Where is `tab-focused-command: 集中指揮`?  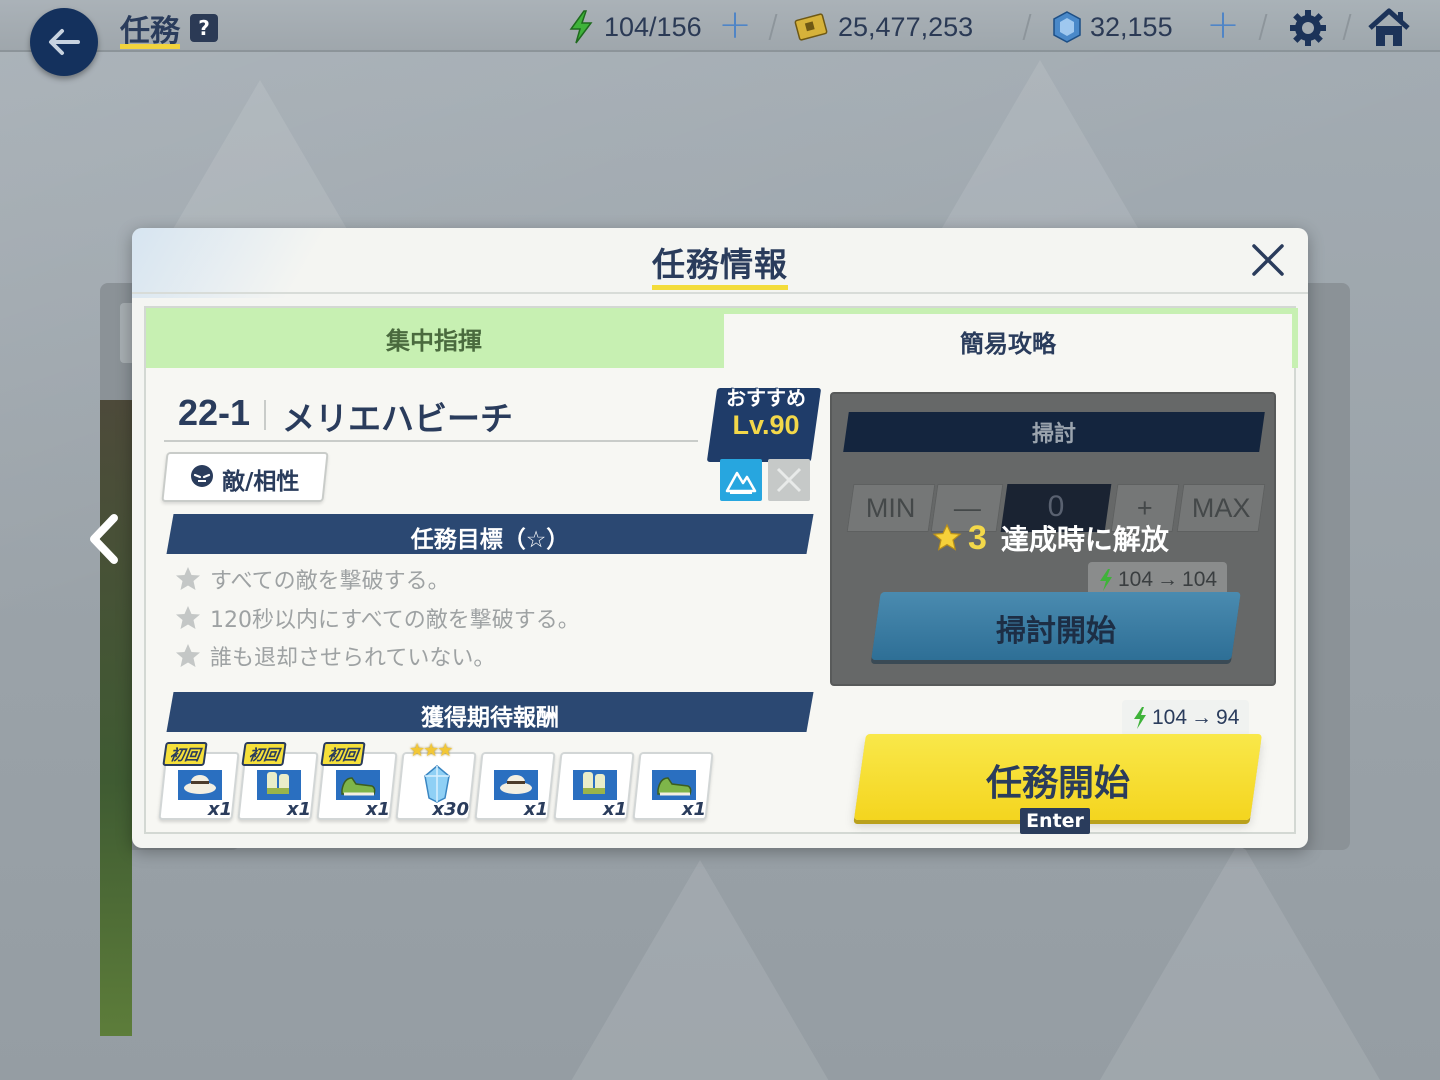
tab-focused-command: 集中指揮 is located at coordinates (434, 338).